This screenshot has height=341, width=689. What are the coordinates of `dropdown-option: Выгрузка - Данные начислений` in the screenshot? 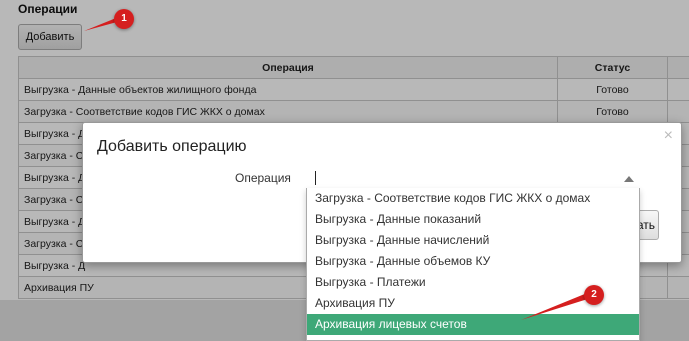 It's located at (473, 240).